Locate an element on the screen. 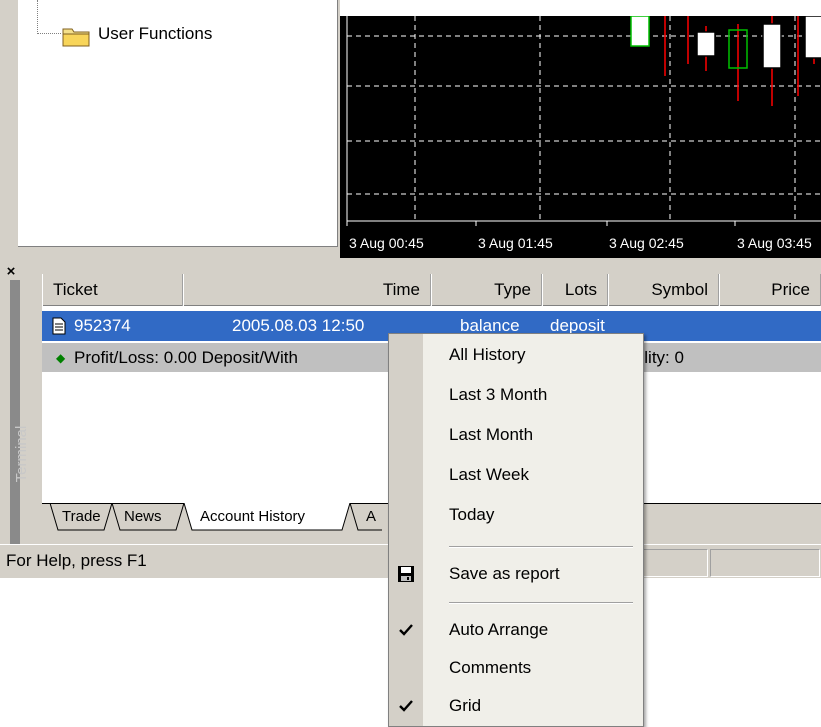 The height and width of the screenshot is (727, 821). document-icon is located at coordinates (59, 326).